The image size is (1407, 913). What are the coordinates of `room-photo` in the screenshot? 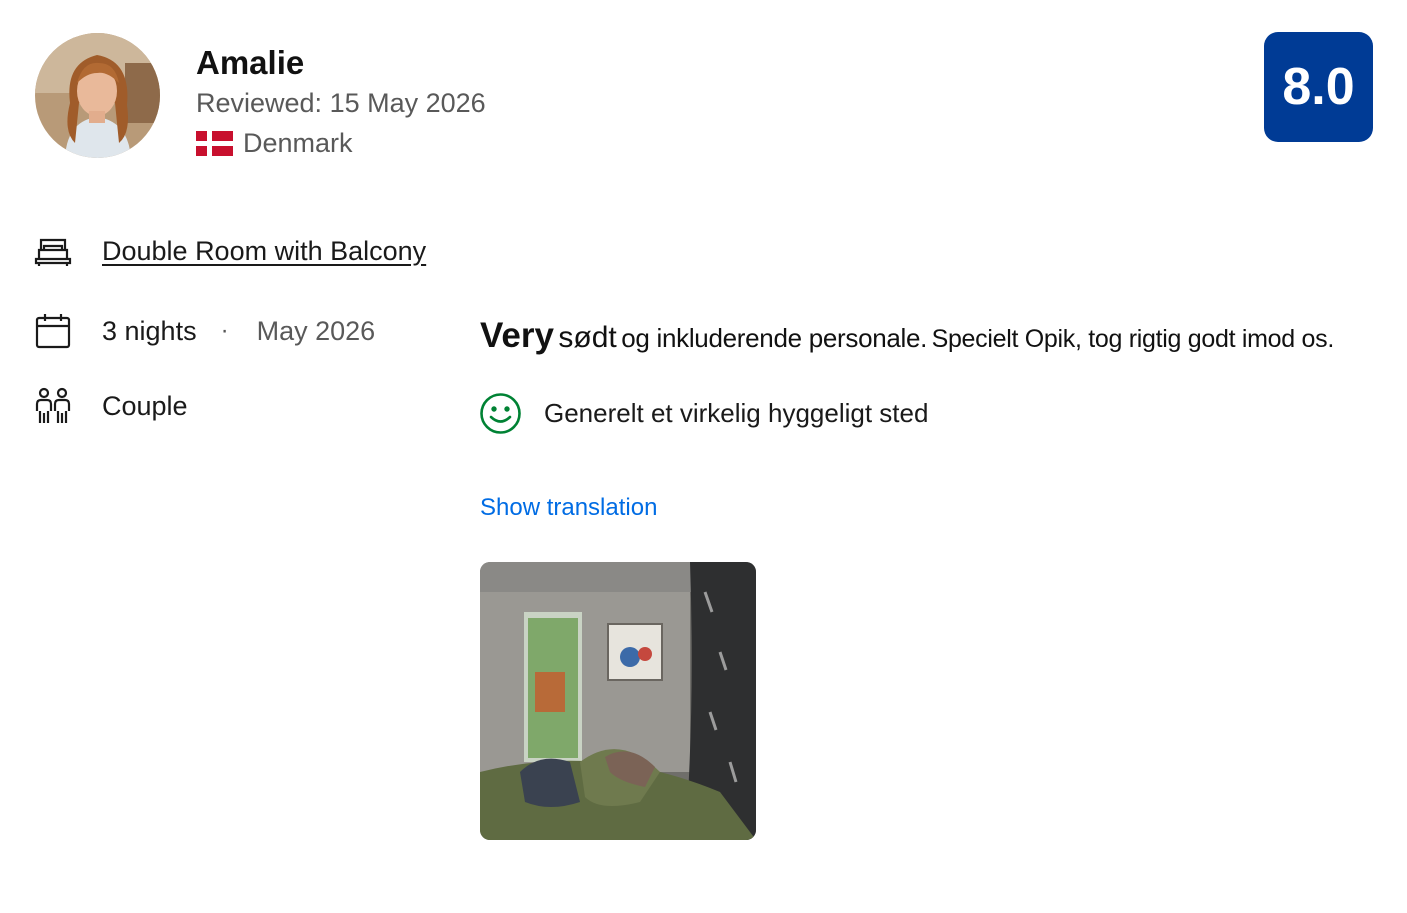 It's located at (618, 701).